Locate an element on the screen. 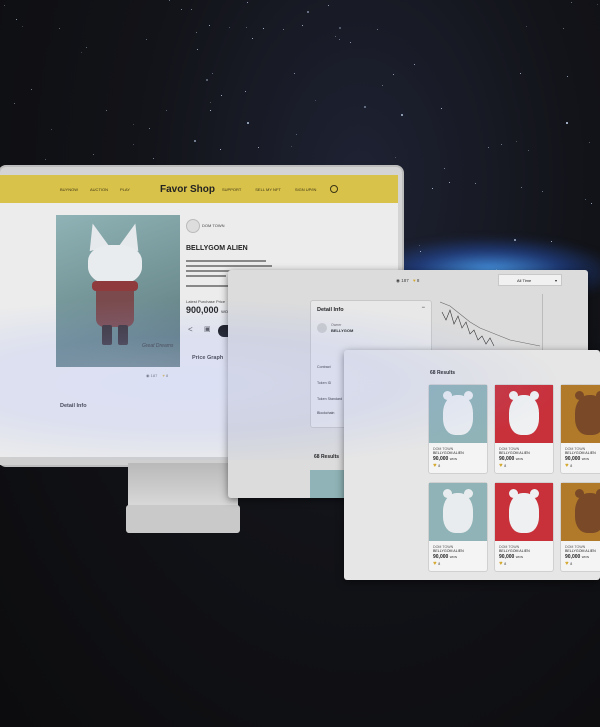 This screenshot has height=727, width=600. results-heading: 68 Results is located at coordinates (443, 373).